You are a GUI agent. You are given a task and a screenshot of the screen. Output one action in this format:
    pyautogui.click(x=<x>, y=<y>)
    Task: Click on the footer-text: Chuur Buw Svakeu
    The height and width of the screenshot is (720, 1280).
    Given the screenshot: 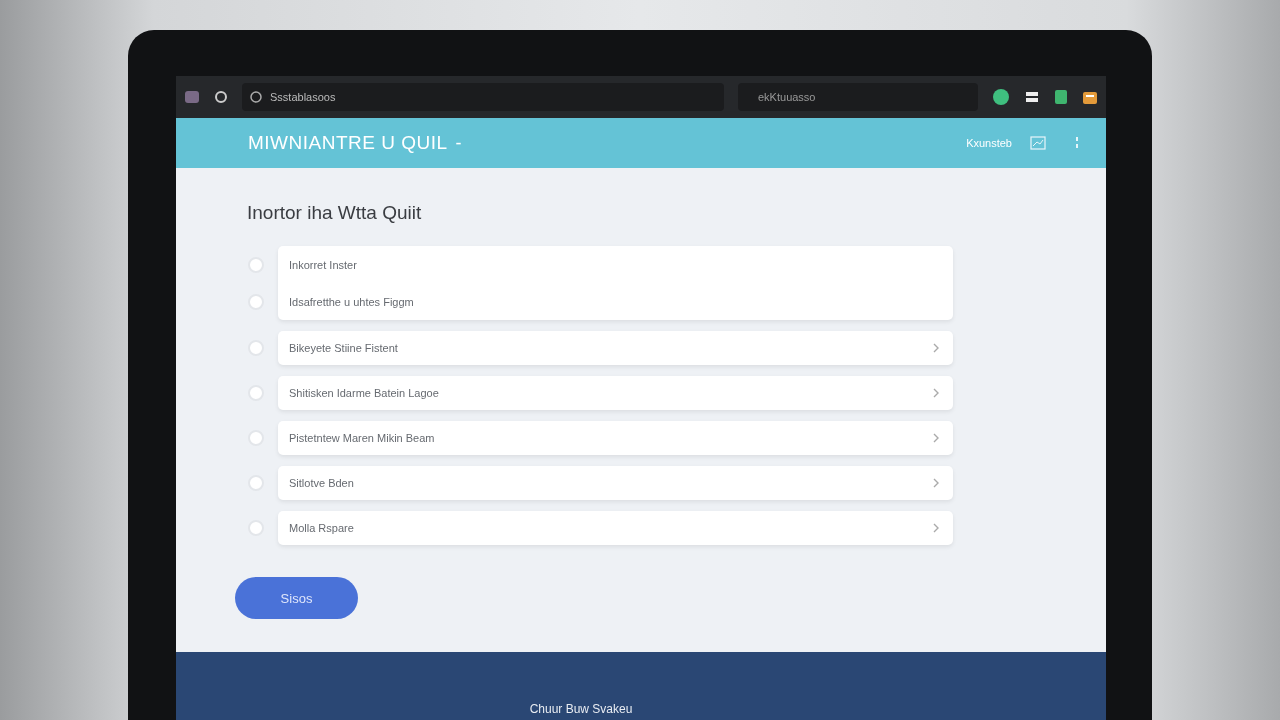 What is the action you would take?
    pyautogui.click(x=581, y=709)
    